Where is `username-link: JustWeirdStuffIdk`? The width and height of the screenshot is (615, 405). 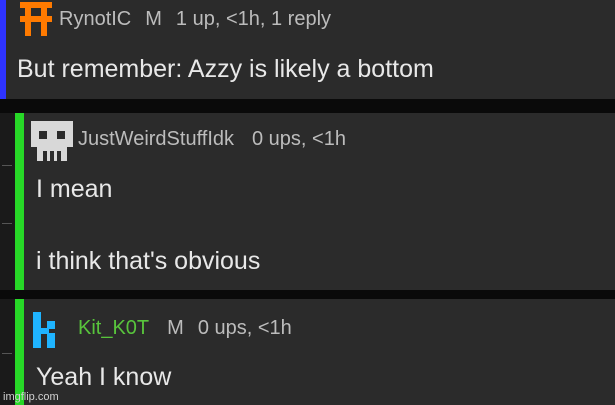 username-link: JustWeirdStuffIdk is located at coordinates (156, 139).